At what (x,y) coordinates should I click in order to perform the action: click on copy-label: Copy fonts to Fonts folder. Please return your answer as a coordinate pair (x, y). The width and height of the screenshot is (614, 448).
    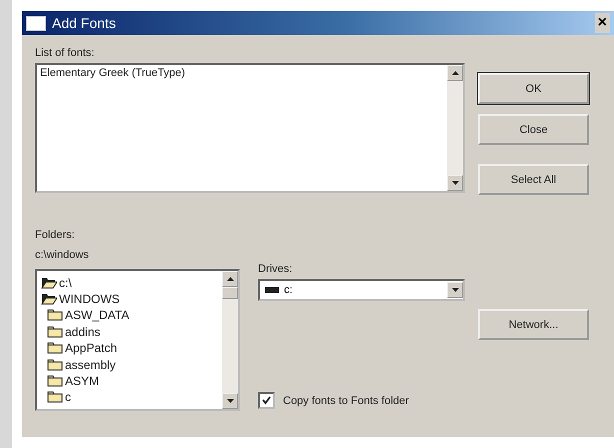
    Looking at the image, I should click on (346, 400).